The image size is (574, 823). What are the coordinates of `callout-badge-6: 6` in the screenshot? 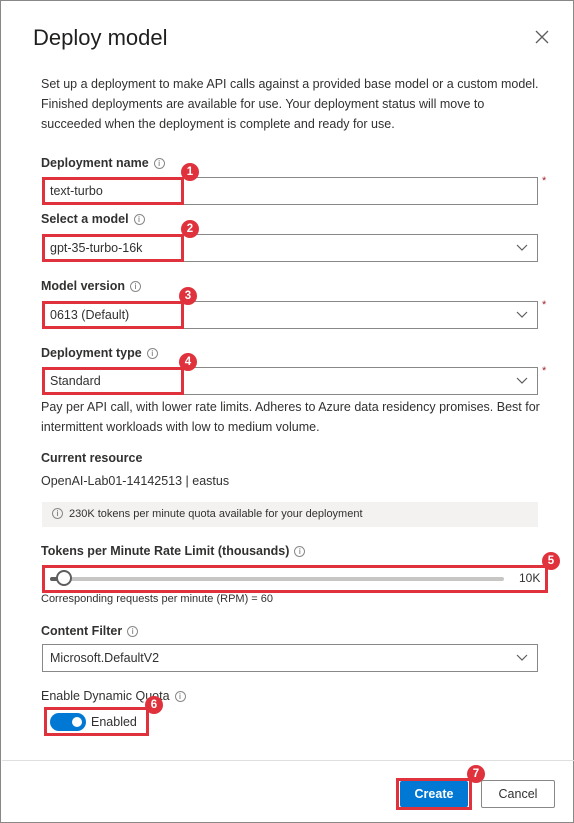 It's located at (154, 705).